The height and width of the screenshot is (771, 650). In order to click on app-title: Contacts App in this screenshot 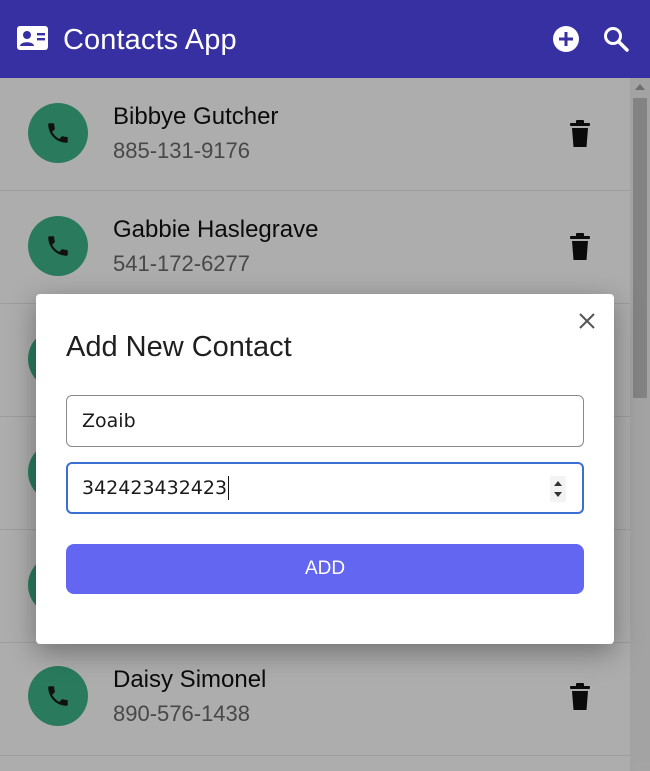, I will do `click(150, 40)`.